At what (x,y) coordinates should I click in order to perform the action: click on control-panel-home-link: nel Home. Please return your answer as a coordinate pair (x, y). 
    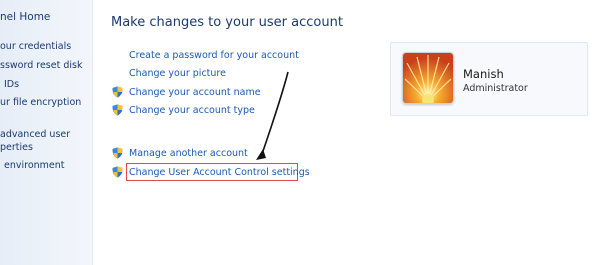
    Looking at the image, I should click on (25, 17).